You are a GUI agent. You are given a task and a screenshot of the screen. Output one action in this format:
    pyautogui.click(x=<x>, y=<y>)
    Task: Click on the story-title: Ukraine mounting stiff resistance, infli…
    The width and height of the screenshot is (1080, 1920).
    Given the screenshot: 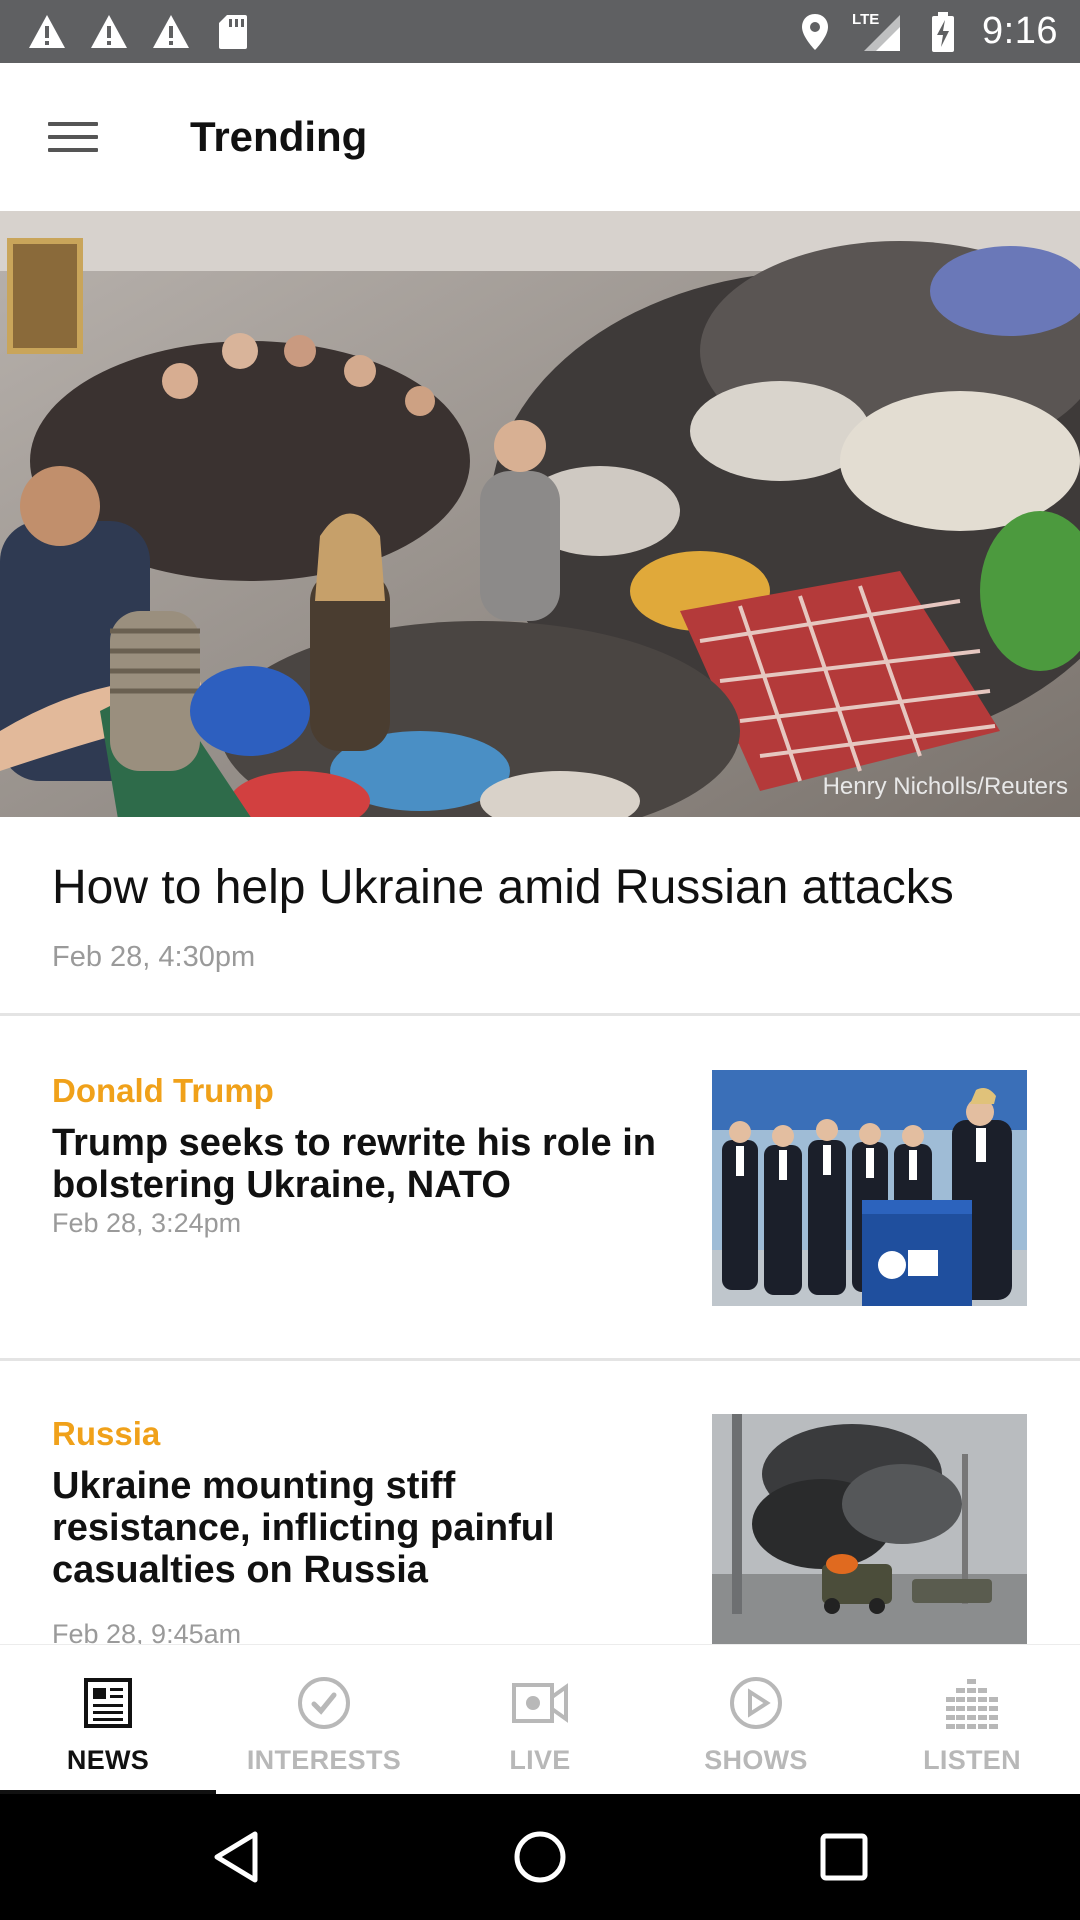 What is the action you would take?
    pyautogui.click(x=357, y=1528)
    